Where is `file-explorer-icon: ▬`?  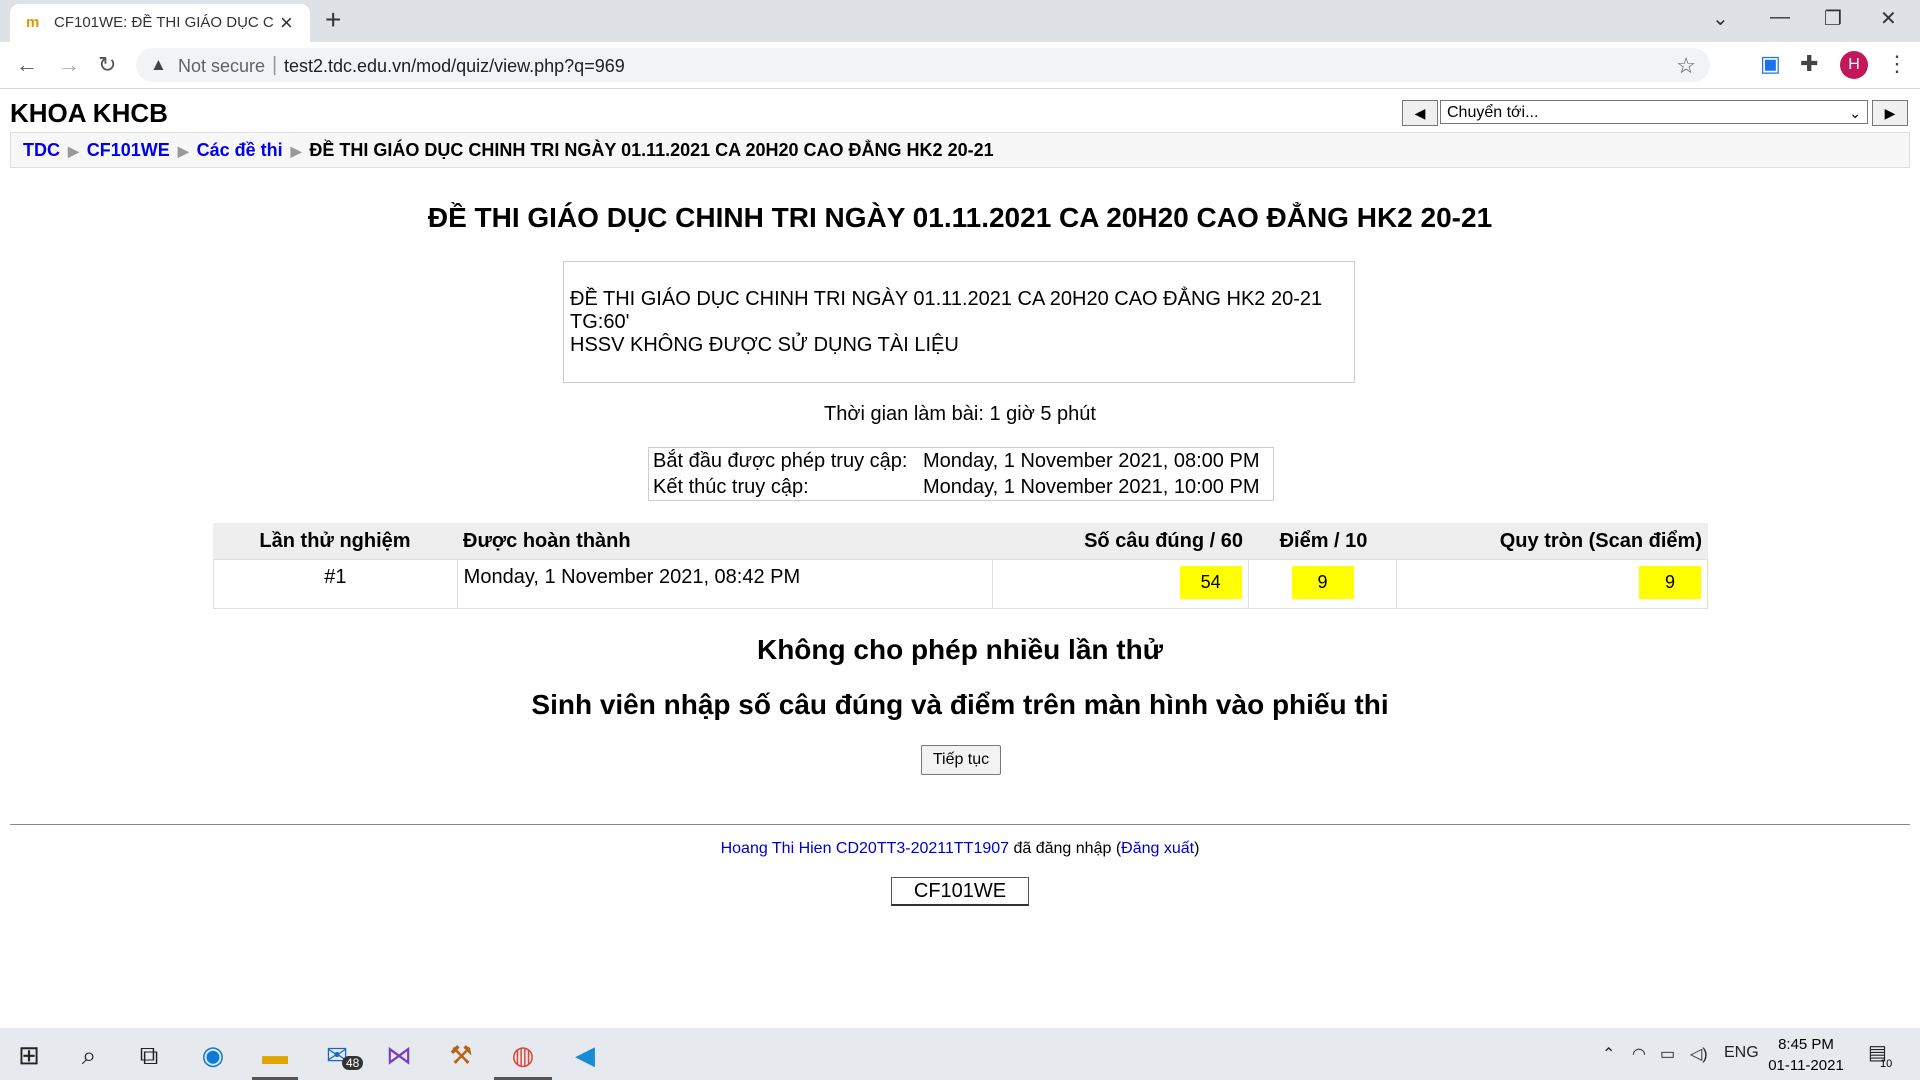
file-explorer-icon: ▬ is located at coordinates (275, 1055).